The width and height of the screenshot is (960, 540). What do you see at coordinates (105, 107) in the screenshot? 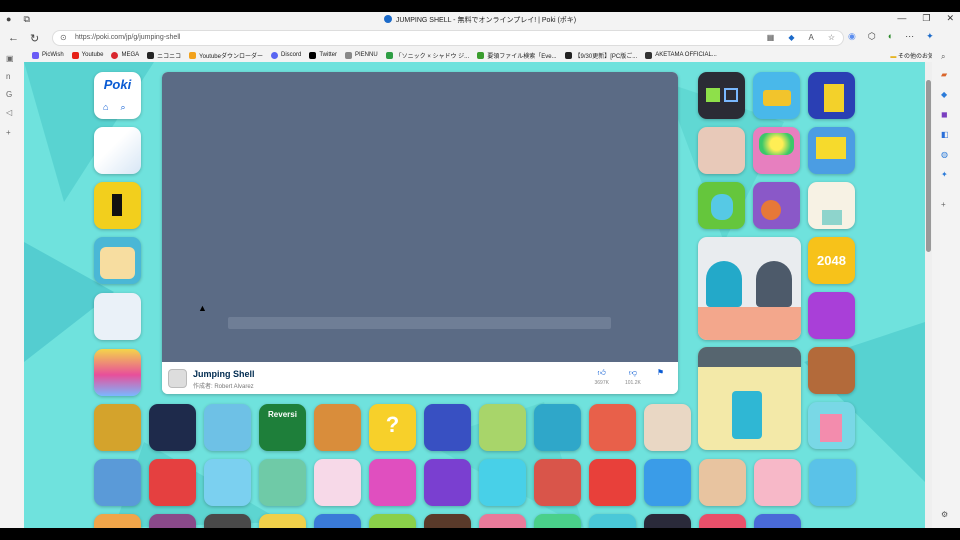
I see `home-icon: ⌂` at bounding box center [105, 107].